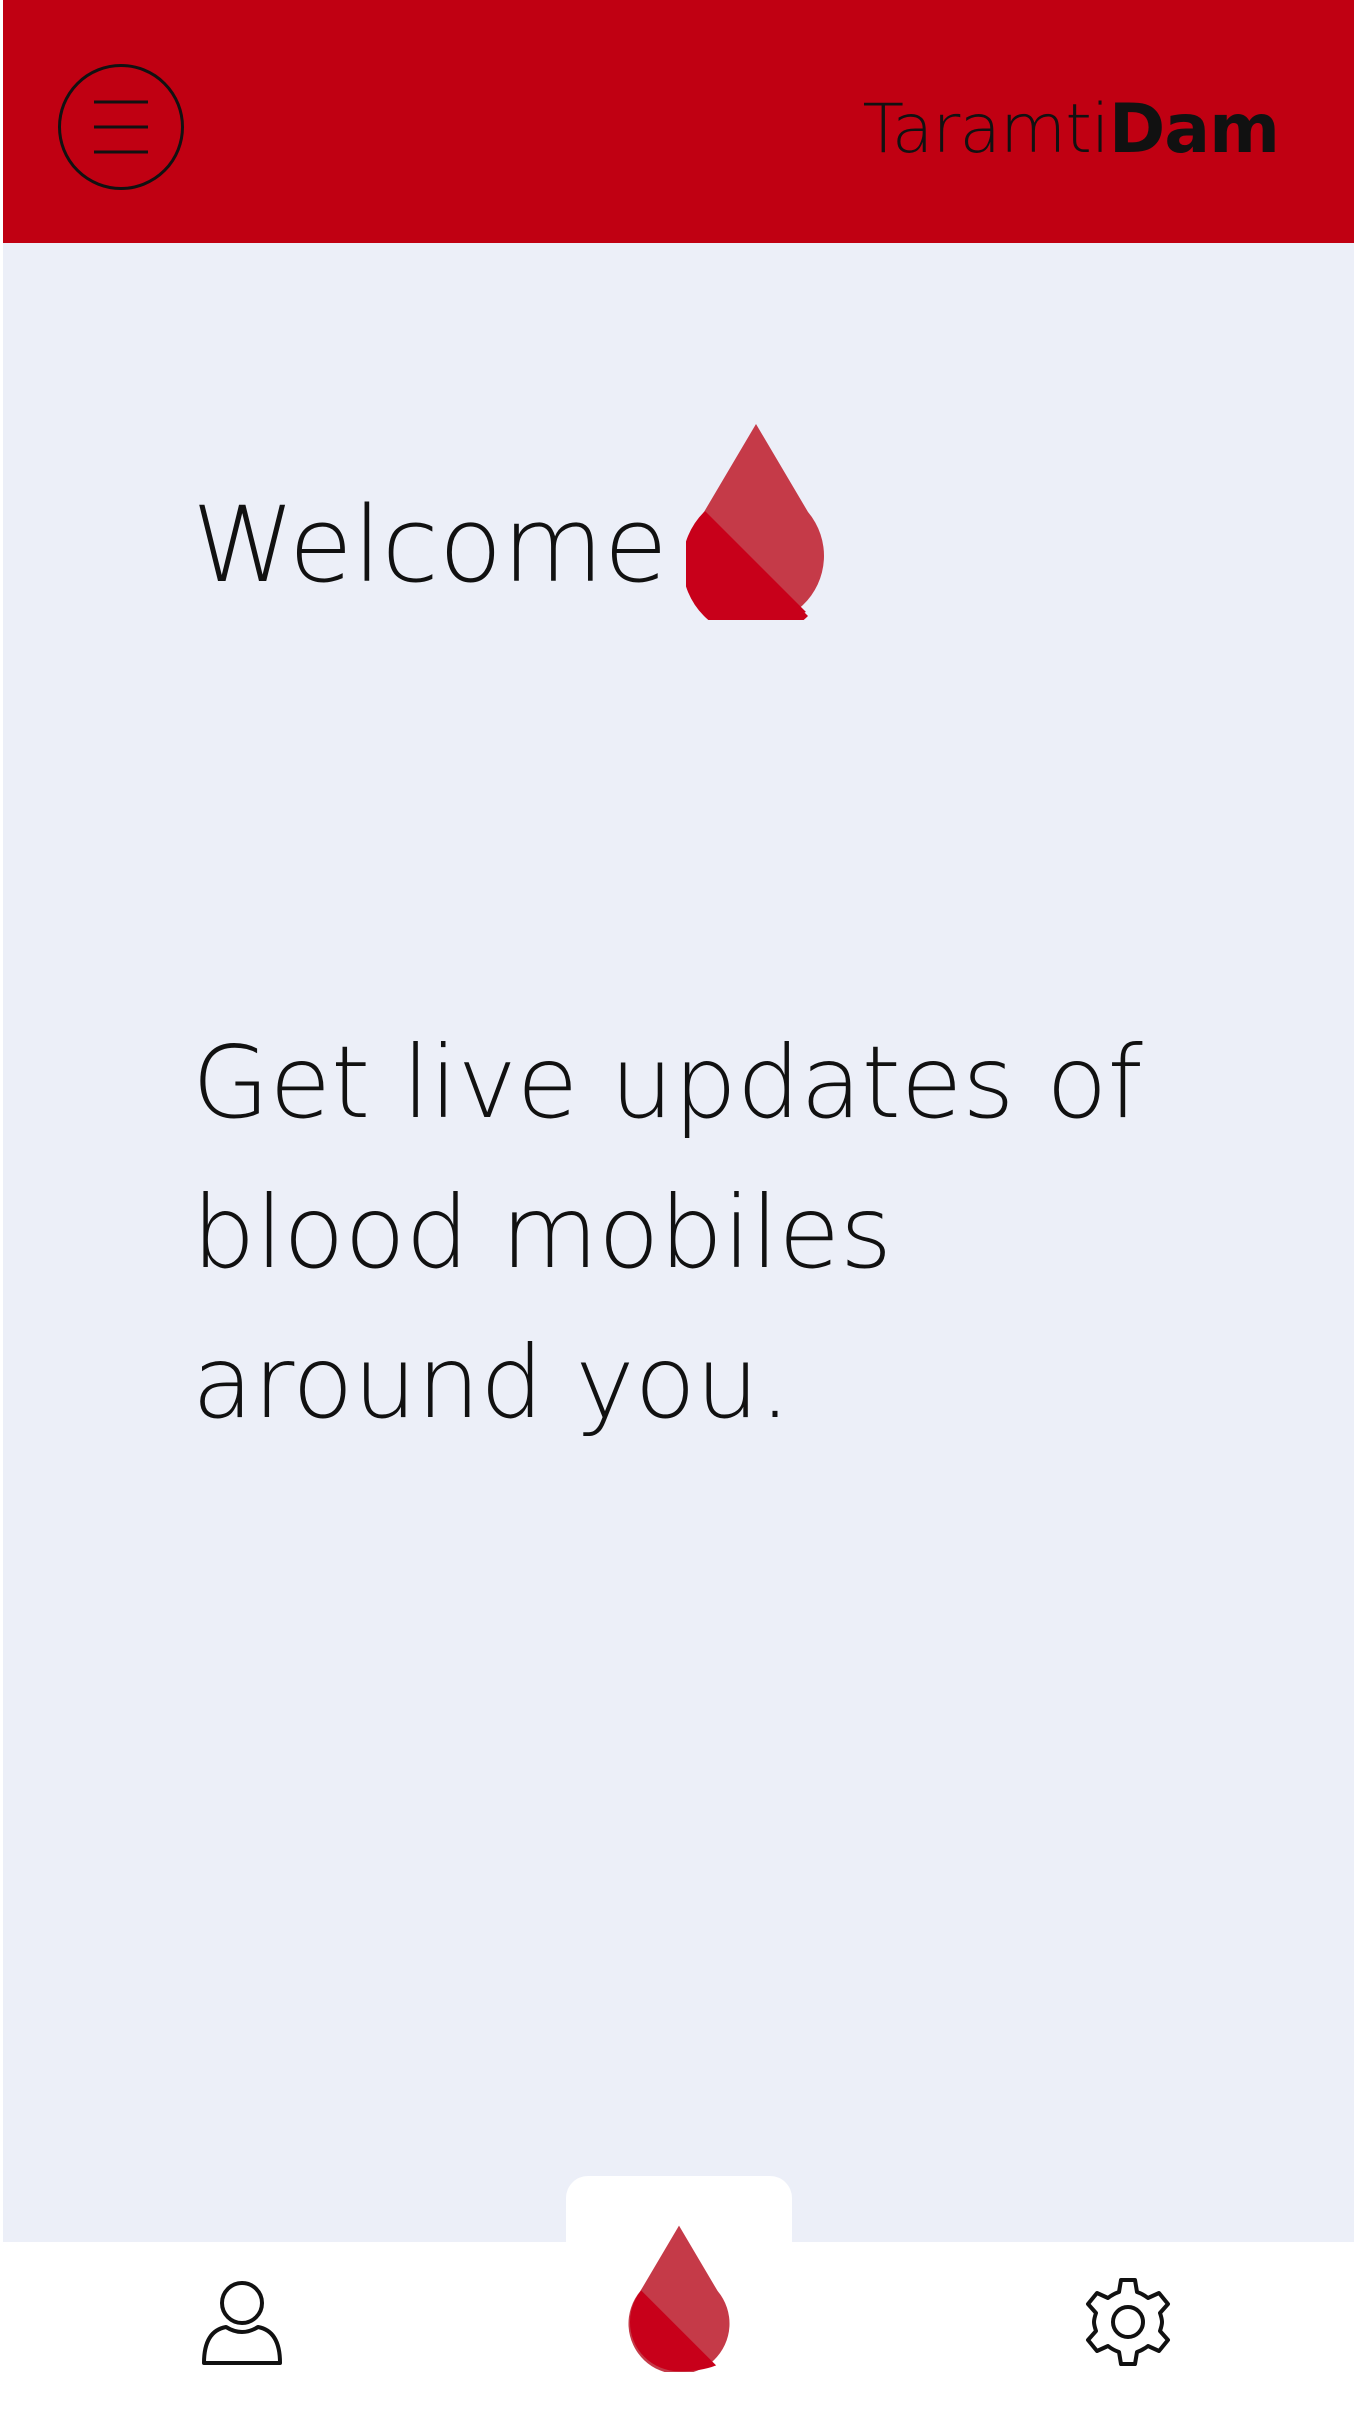 This screenshot has width=1354, height=2415. Describe the element at coordinates (667, 1082) in the screenshot. I see `tagline-line-1: Get live updates of` at that location.